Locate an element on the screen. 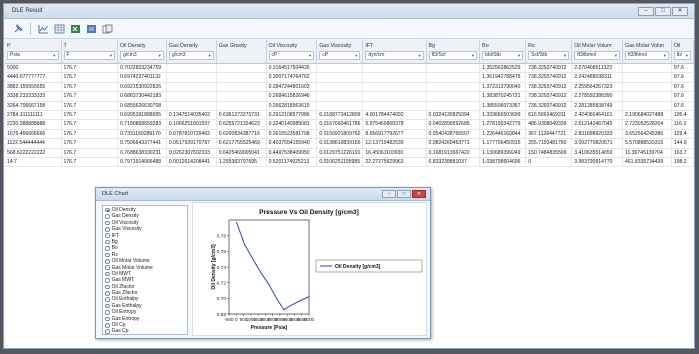 This screenshot has height=354, width=699. table-cell: 0.4497538409950 is located at coordinates (292, 152).